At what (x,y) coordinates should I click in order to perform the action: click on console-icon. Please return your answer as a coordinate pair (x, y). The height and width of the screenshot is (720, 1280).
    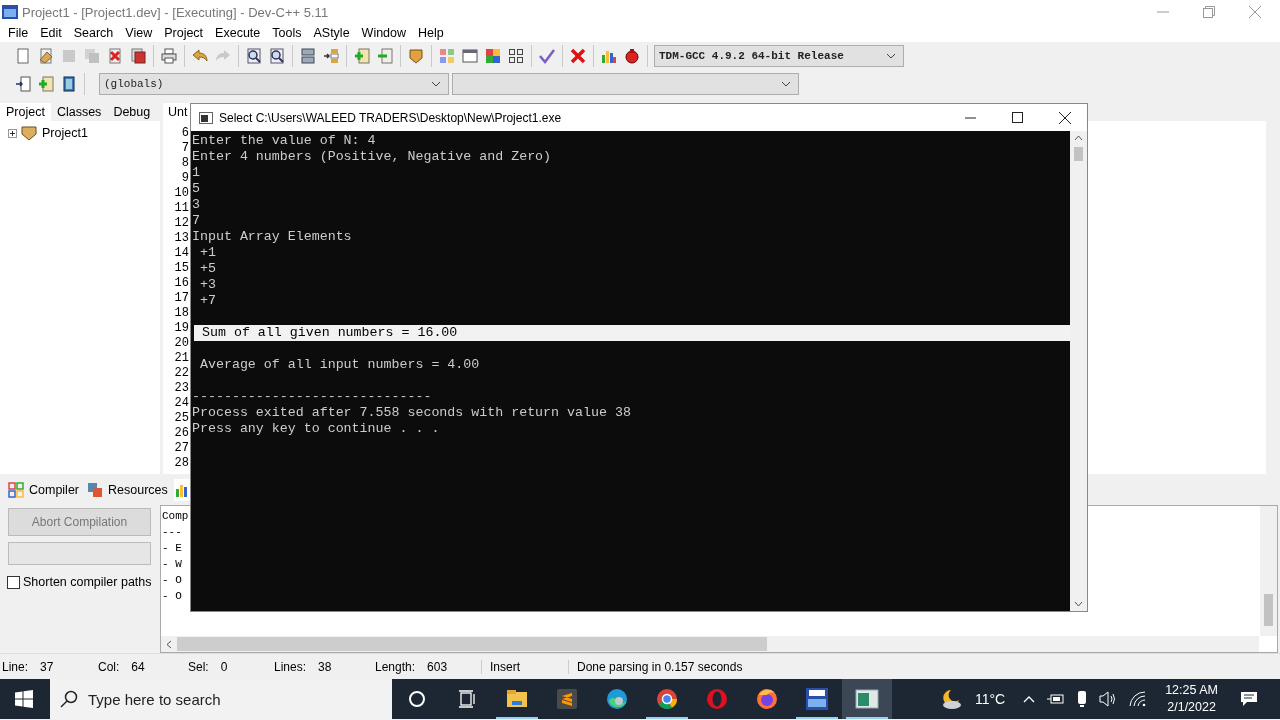
    Looking at the image, I should click on (206, 117).